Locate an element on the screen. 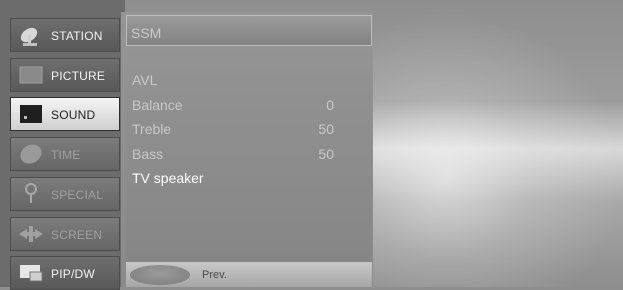  screen-arrows-icon is located at coordinates (31, 234).